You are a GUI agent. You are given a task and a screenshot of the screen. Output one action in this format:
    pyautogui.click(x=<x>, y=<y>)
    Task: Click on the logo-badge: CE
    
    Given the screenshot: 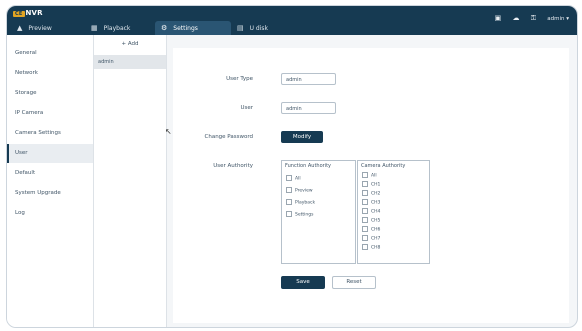 What is the action you would take?
    pyautogui.click(x=19, y=14)
    